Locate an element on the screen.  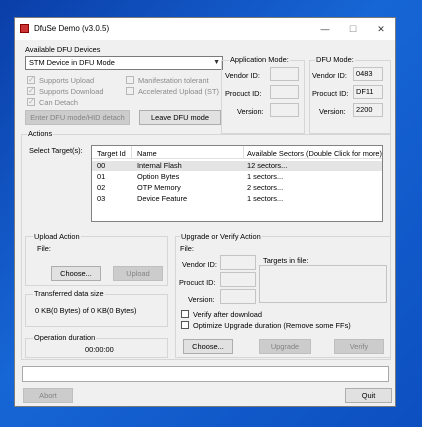
verify-after-download-label: Verify after download is located at coordinates (228, 314).